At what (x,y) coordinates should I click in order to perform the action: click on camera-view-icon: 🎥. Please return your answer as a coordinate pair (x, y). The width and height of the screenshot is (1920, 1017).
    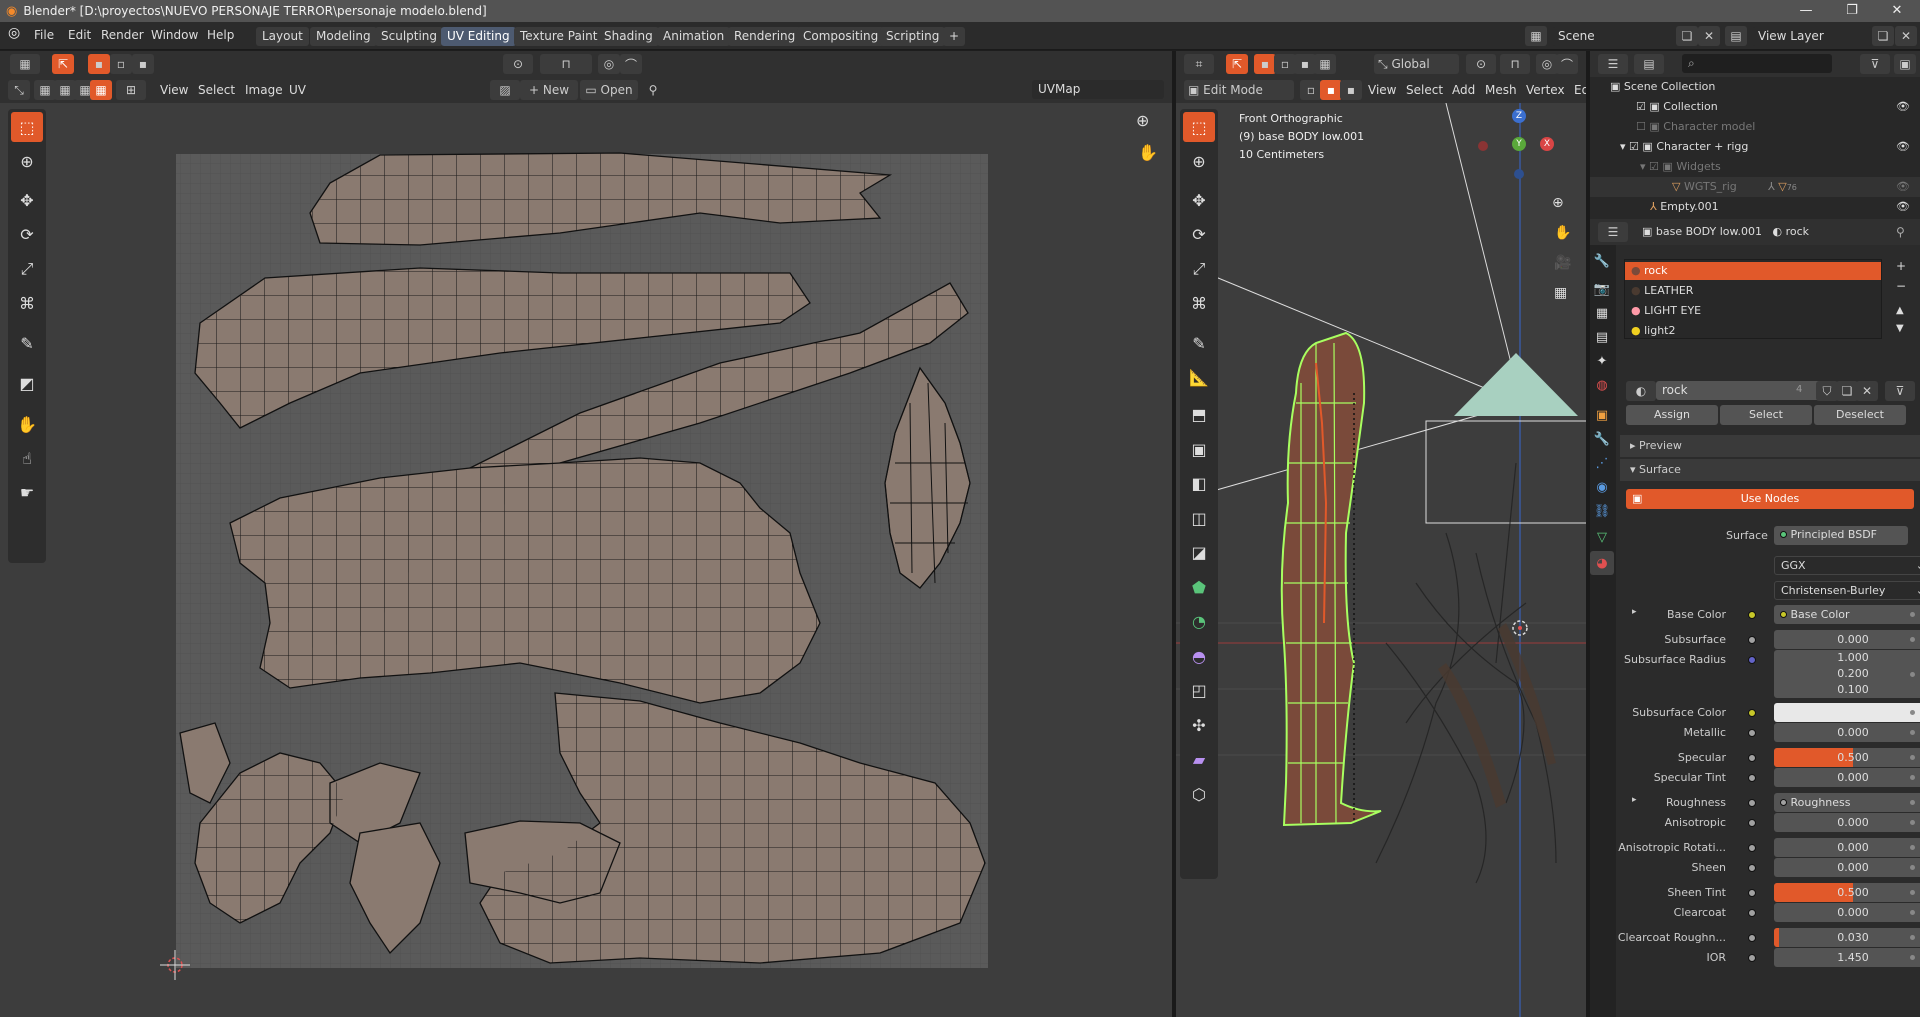
    Looking at the image, I should click on (1562, 263).